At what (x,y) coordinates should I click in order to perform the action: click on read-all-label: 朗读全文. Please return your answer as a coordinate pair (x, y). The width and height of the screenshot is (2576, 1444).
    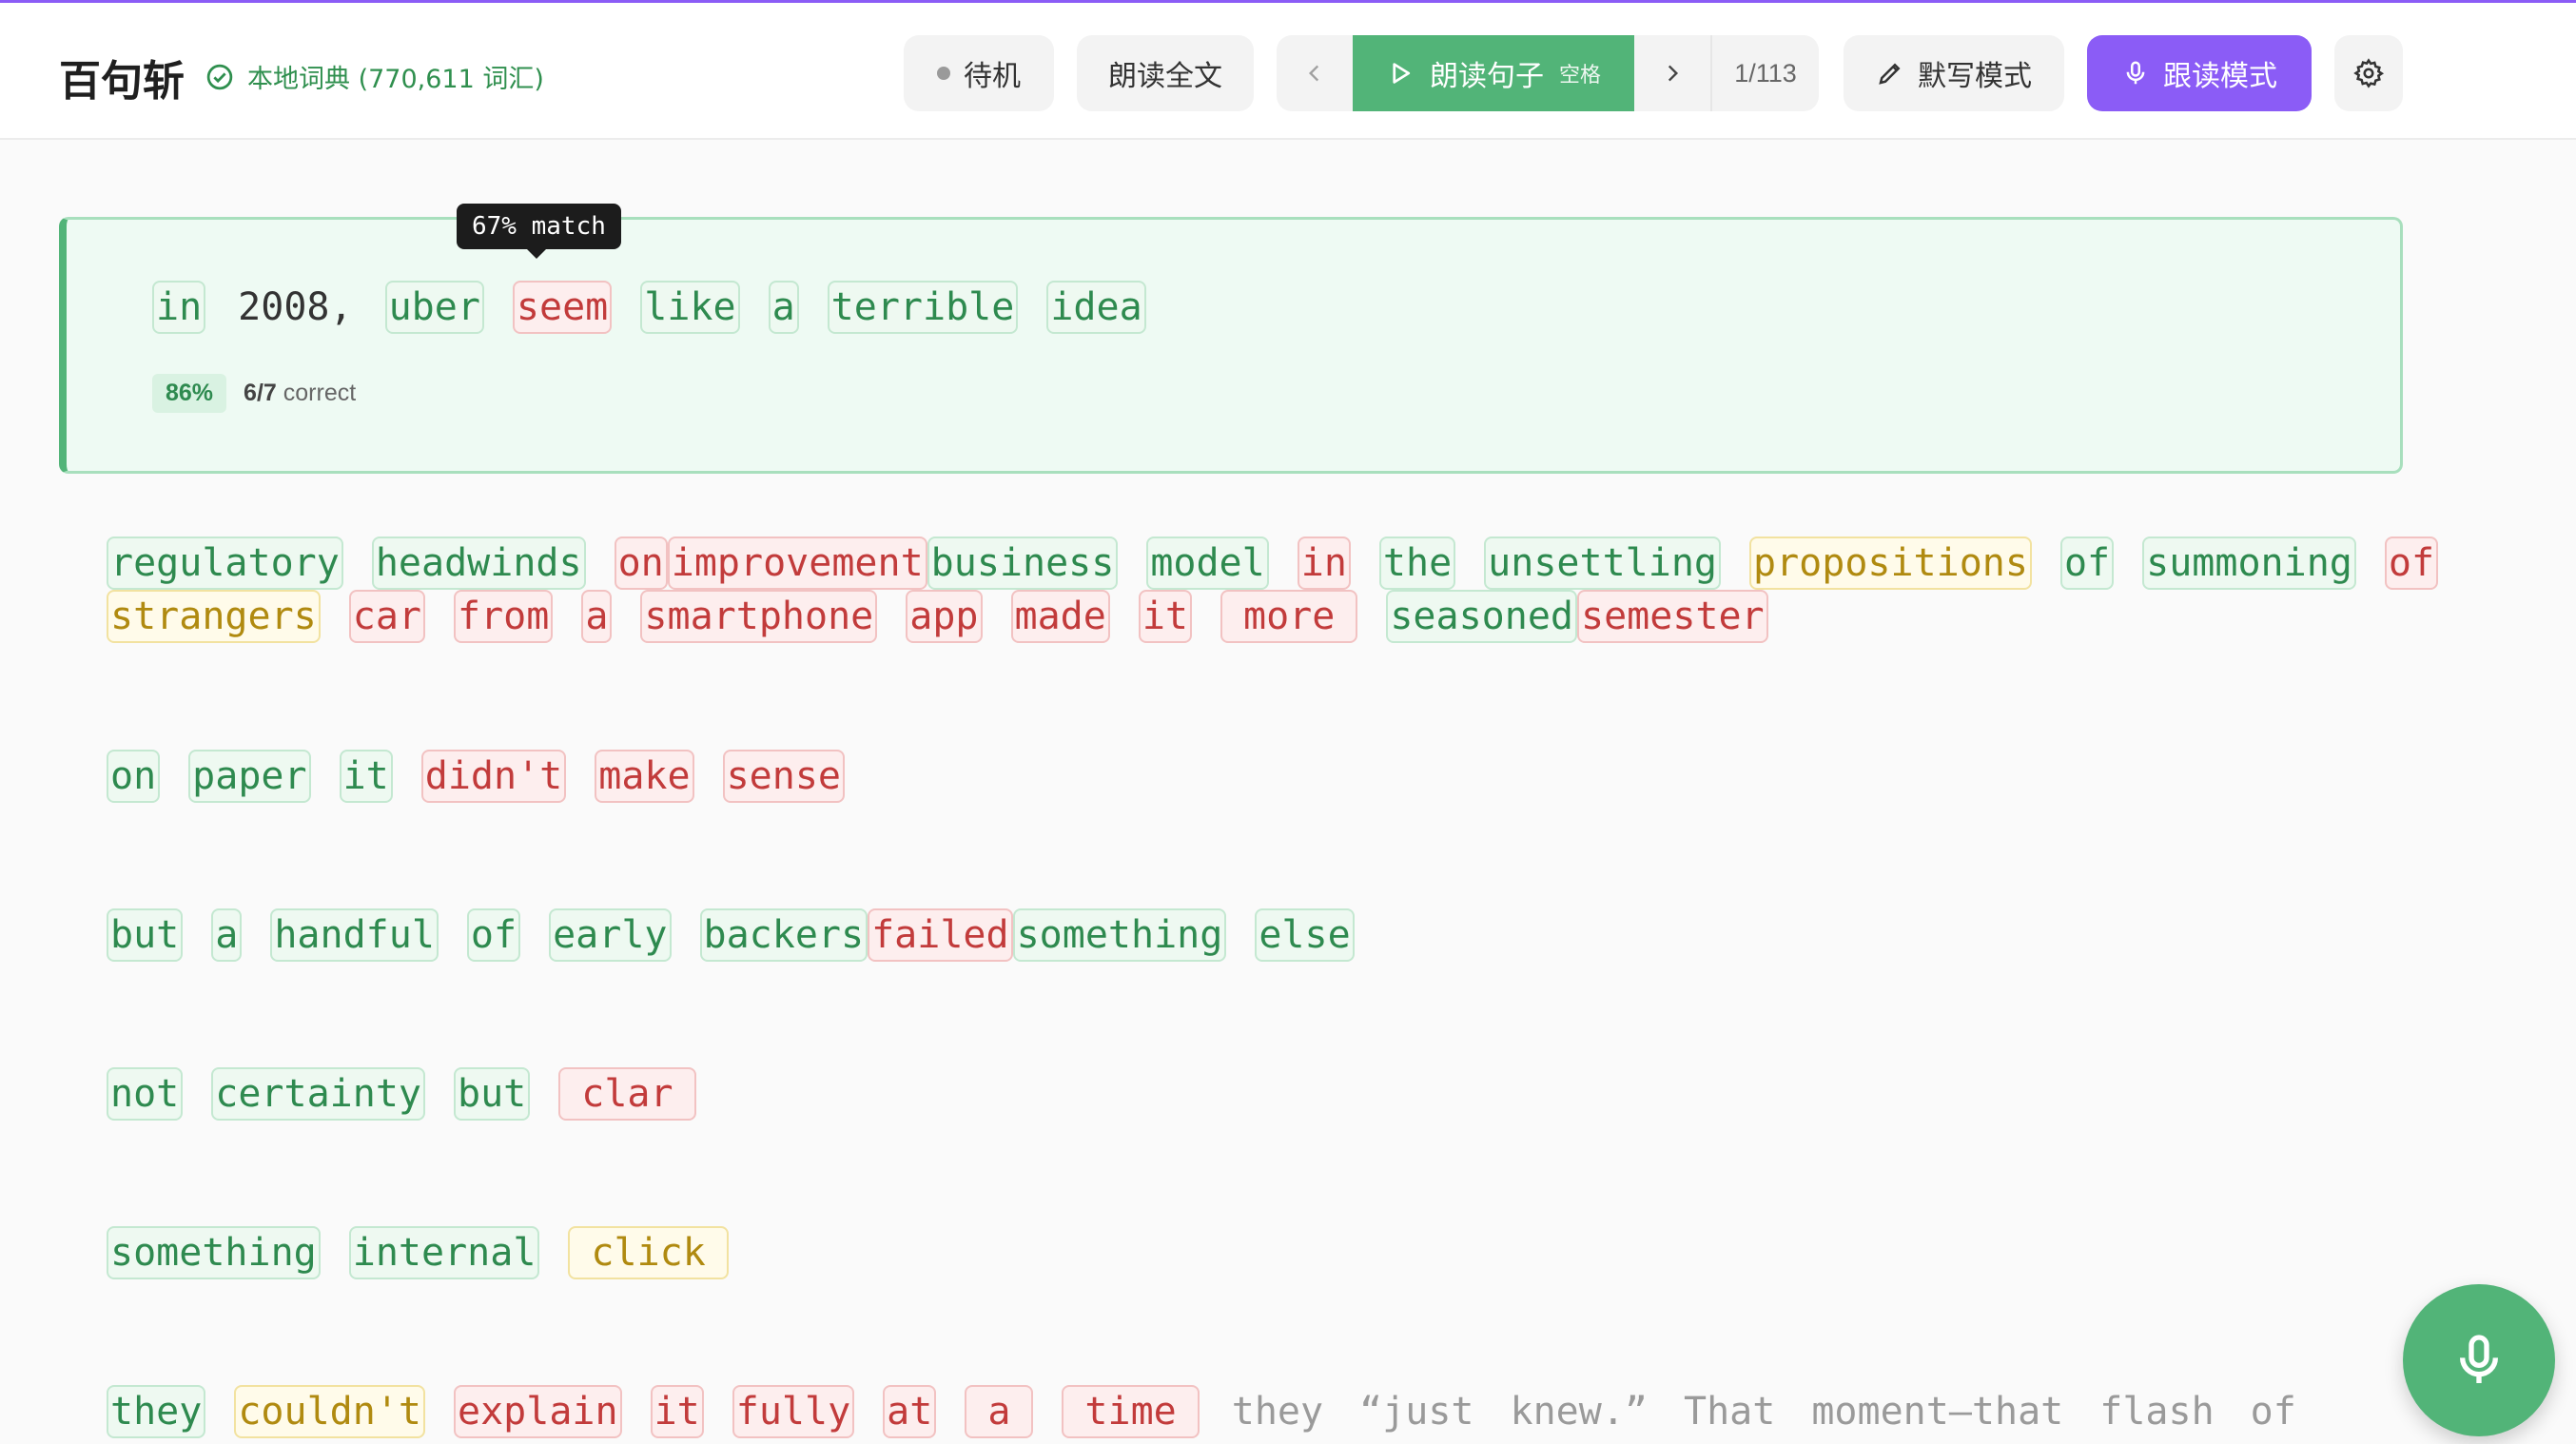
    Looking at the image, I should click on (1165, 76).